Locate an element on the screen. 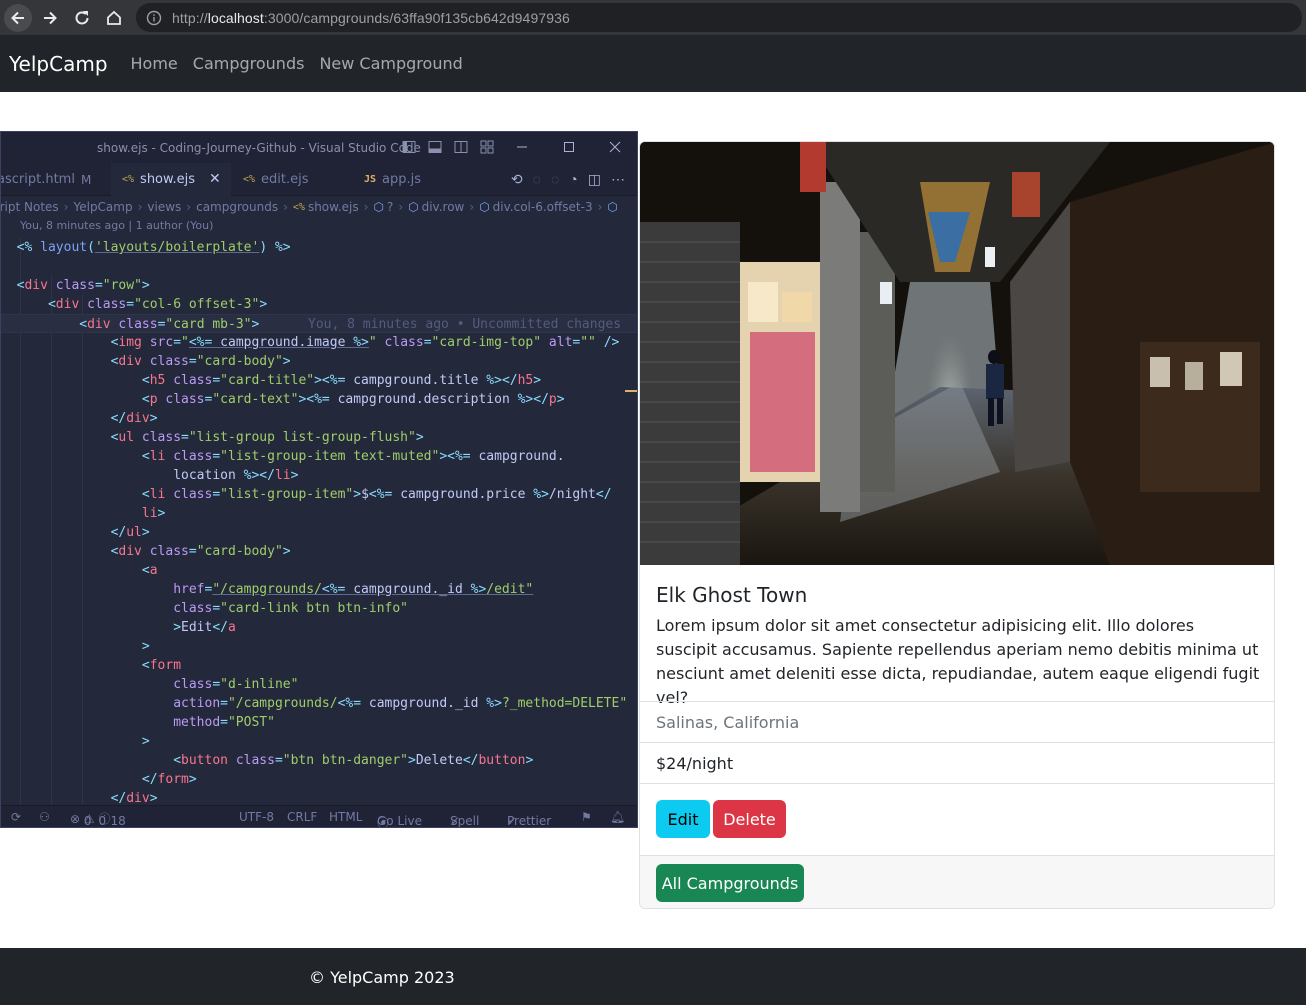  forward-button is located at coordinates (50, 18).